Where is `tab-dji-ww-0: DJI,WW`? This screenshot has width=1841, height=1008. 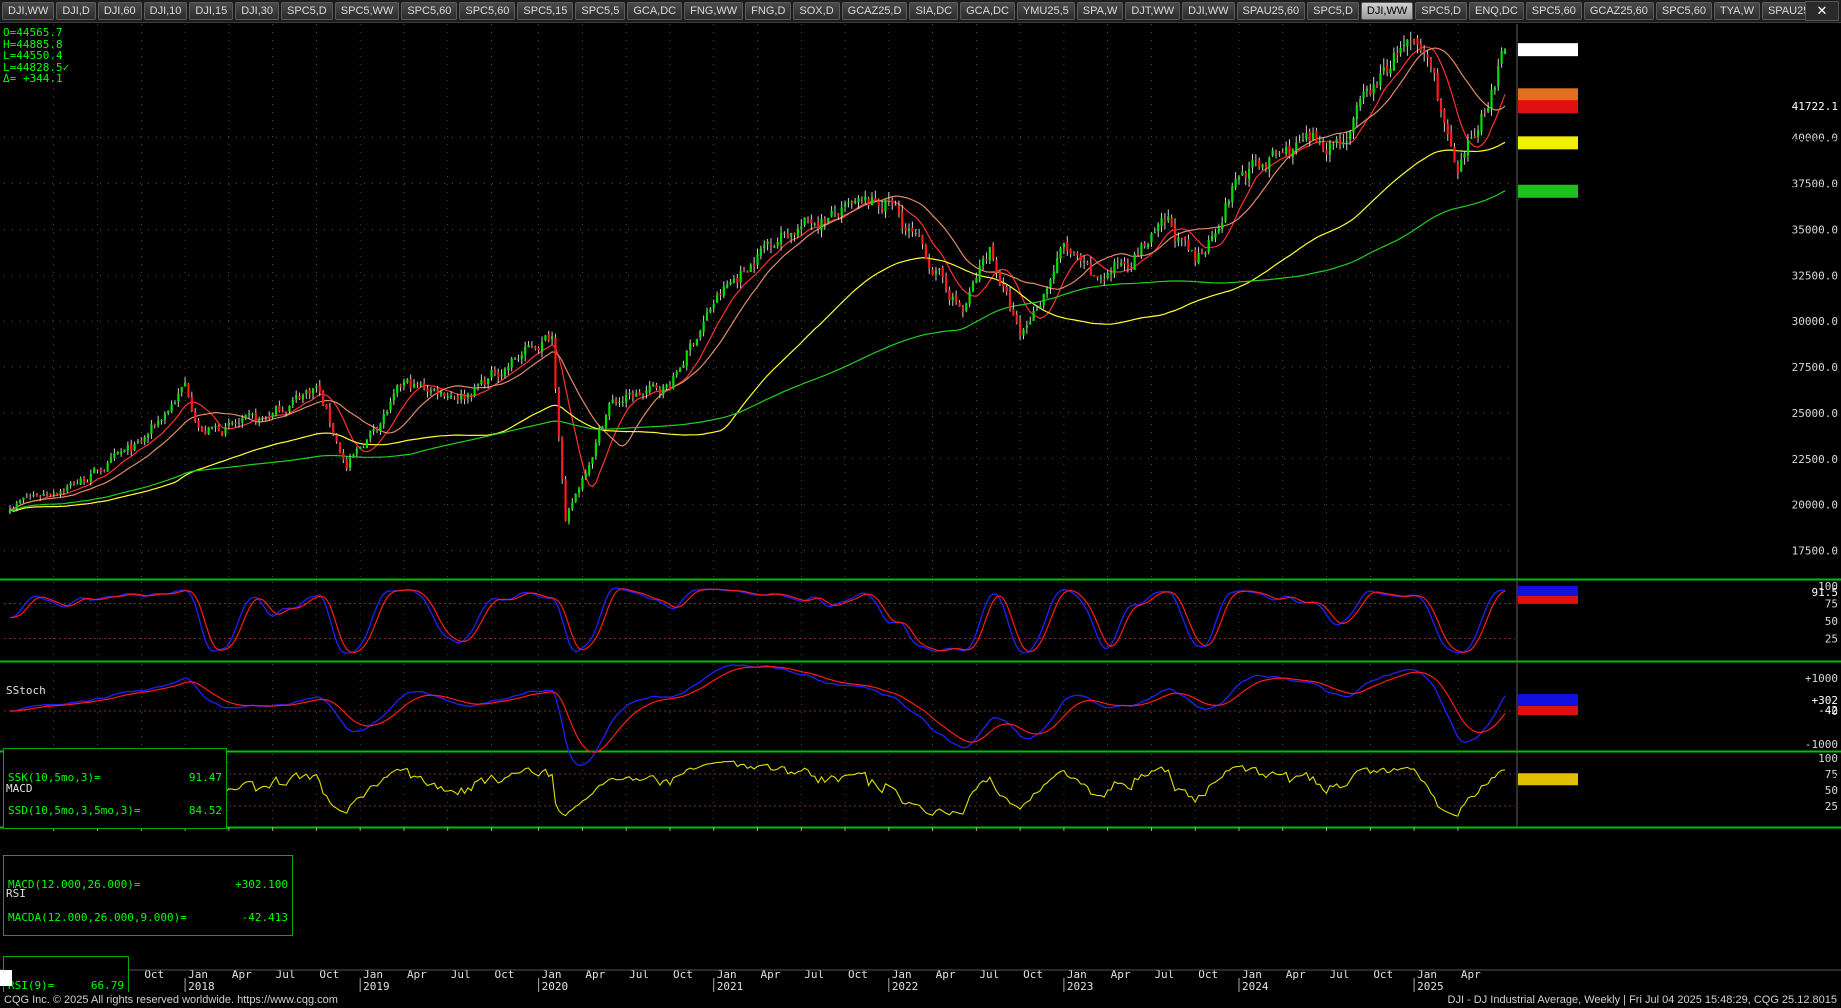
tab-dji-ww-0: DJI,WW is located at coordinates (28, 11).